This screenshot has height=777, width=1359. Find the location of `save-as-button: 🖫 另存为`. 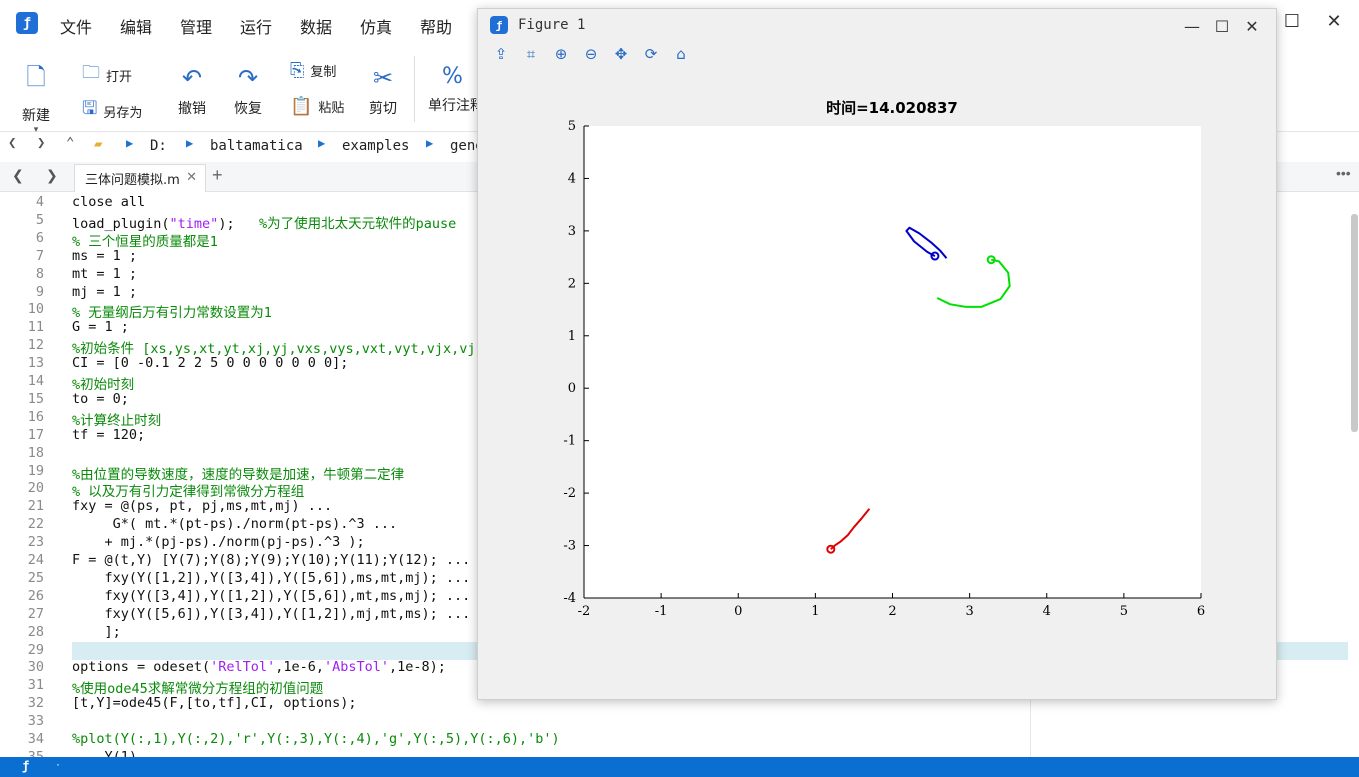

save-as-button: 🖫 另存为 is located at coordinates (112, 111).